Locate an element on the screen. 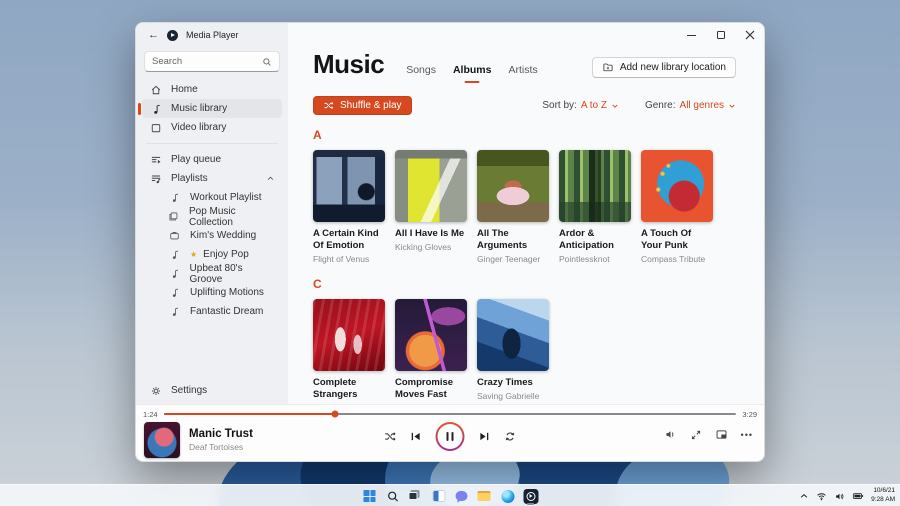  sidebar-item-playlists: Playlists is located at coordinates (212, 178).